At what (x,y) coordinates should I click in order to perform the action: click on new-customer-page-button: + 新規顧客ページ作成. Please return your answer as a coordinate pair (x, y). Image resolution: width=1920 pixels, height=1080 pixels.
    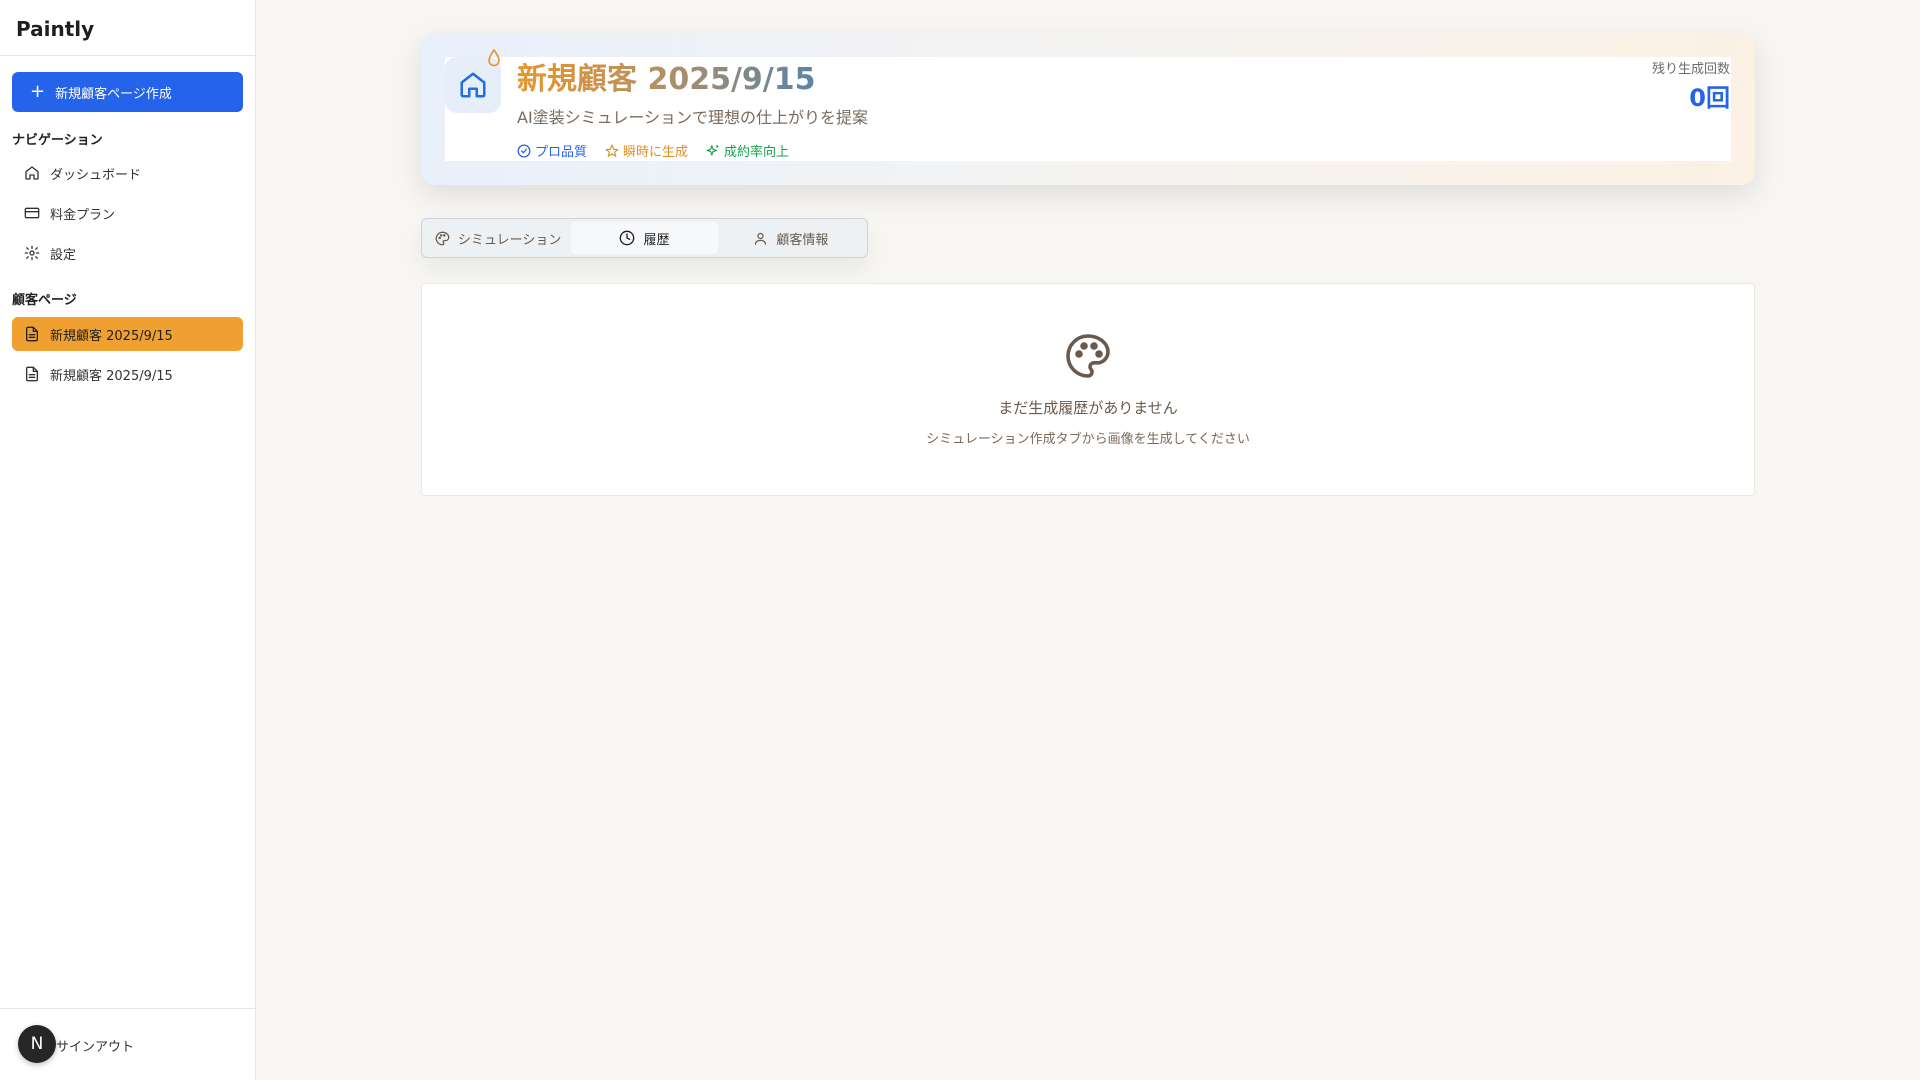
    Looking at the image, I should click on (127, 92).